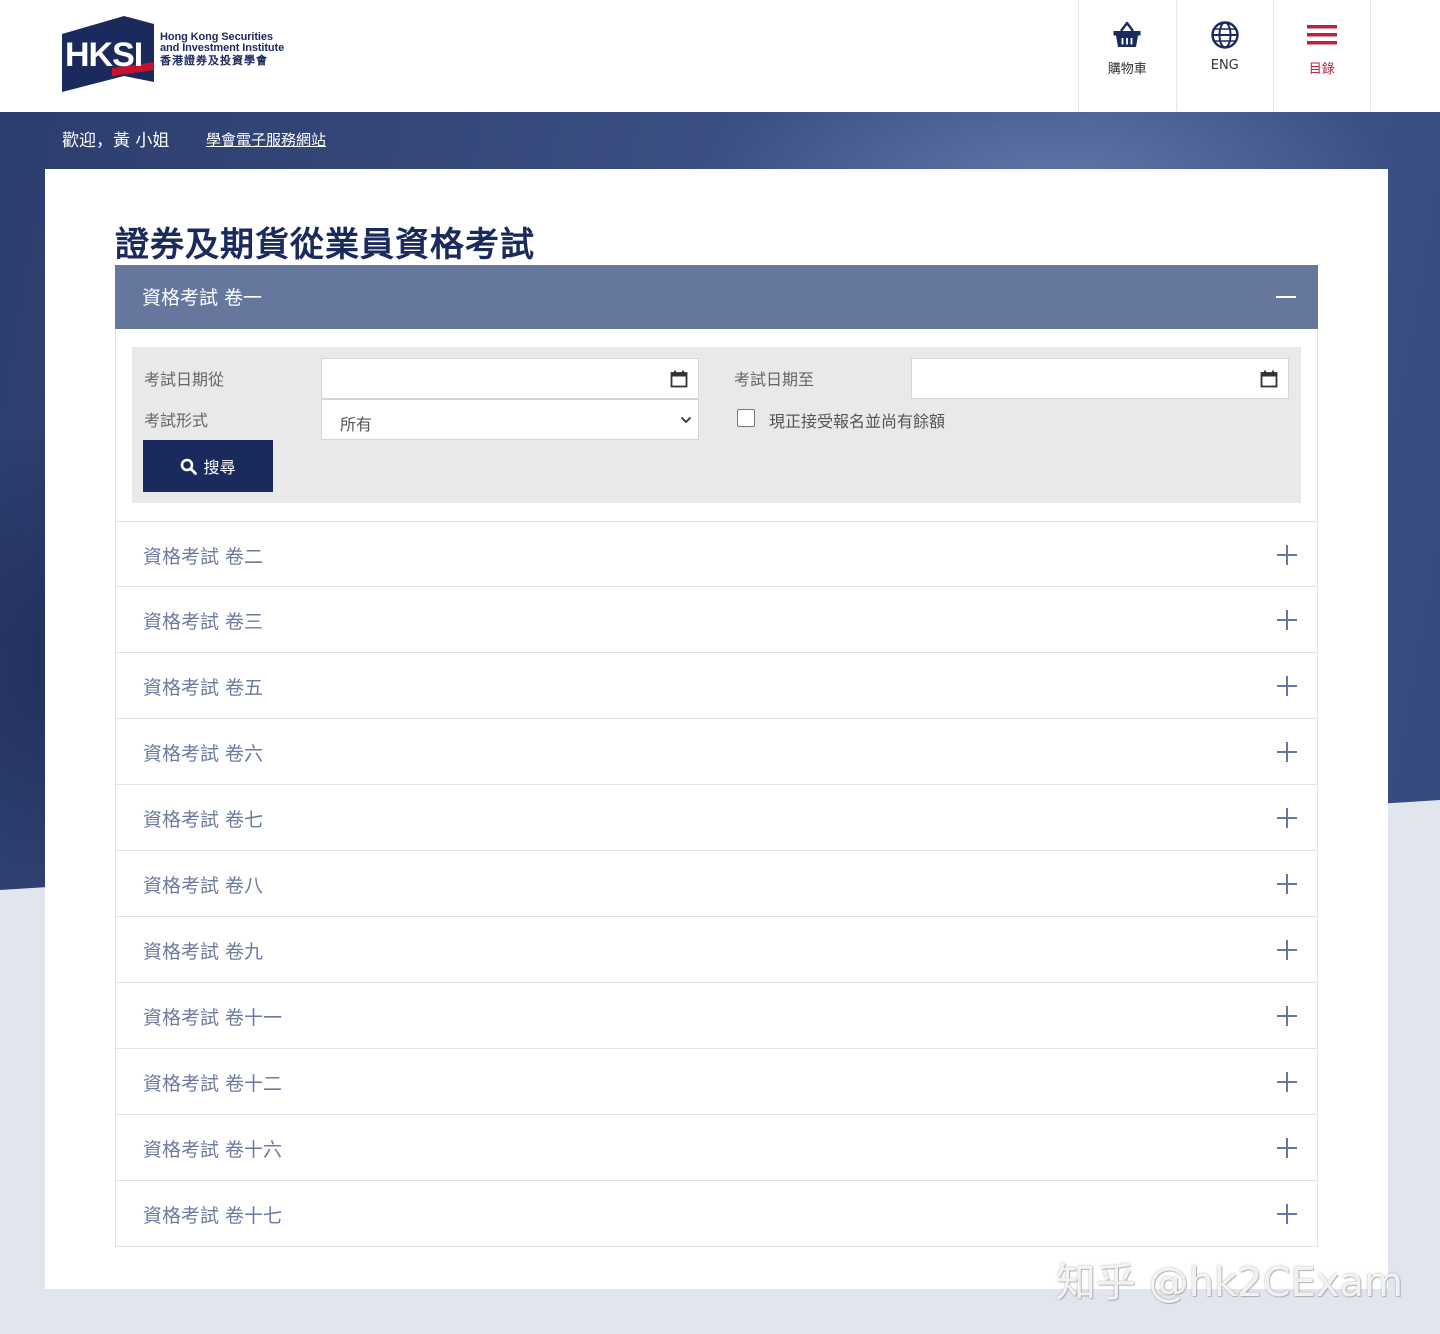  I want to click on date-from-label: 考試日期從, so click(184, 379).